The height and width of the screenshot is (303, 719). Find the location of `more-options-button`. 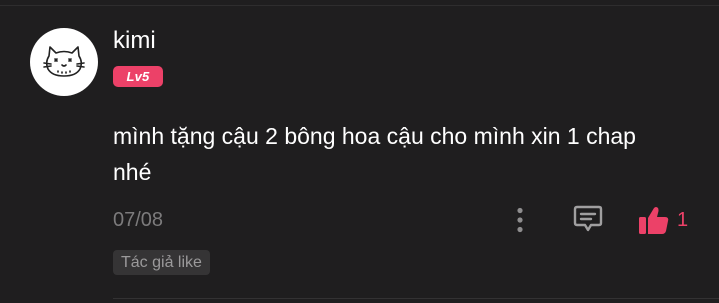

more-options-button is located at coordinates (520, 220).